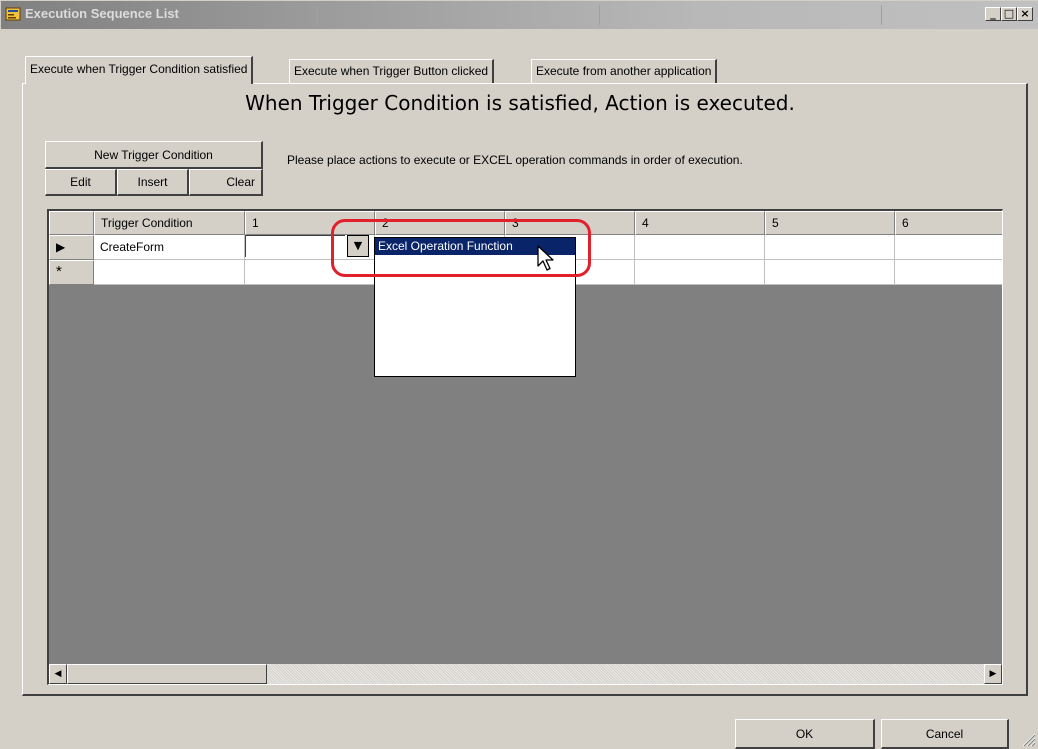  Describe the element at coordinates (102, 13) in the screenshot. I see `window-title: Execution Sequence List` at that location.